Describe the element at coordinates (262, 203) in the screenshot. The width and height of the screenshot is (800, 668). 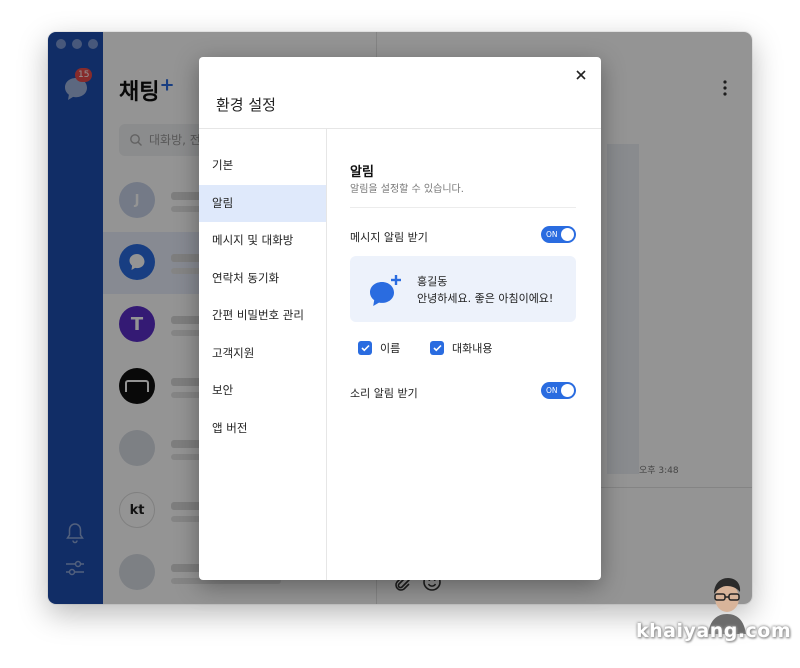
I see `nav-item-notifications: 알림` at that location.